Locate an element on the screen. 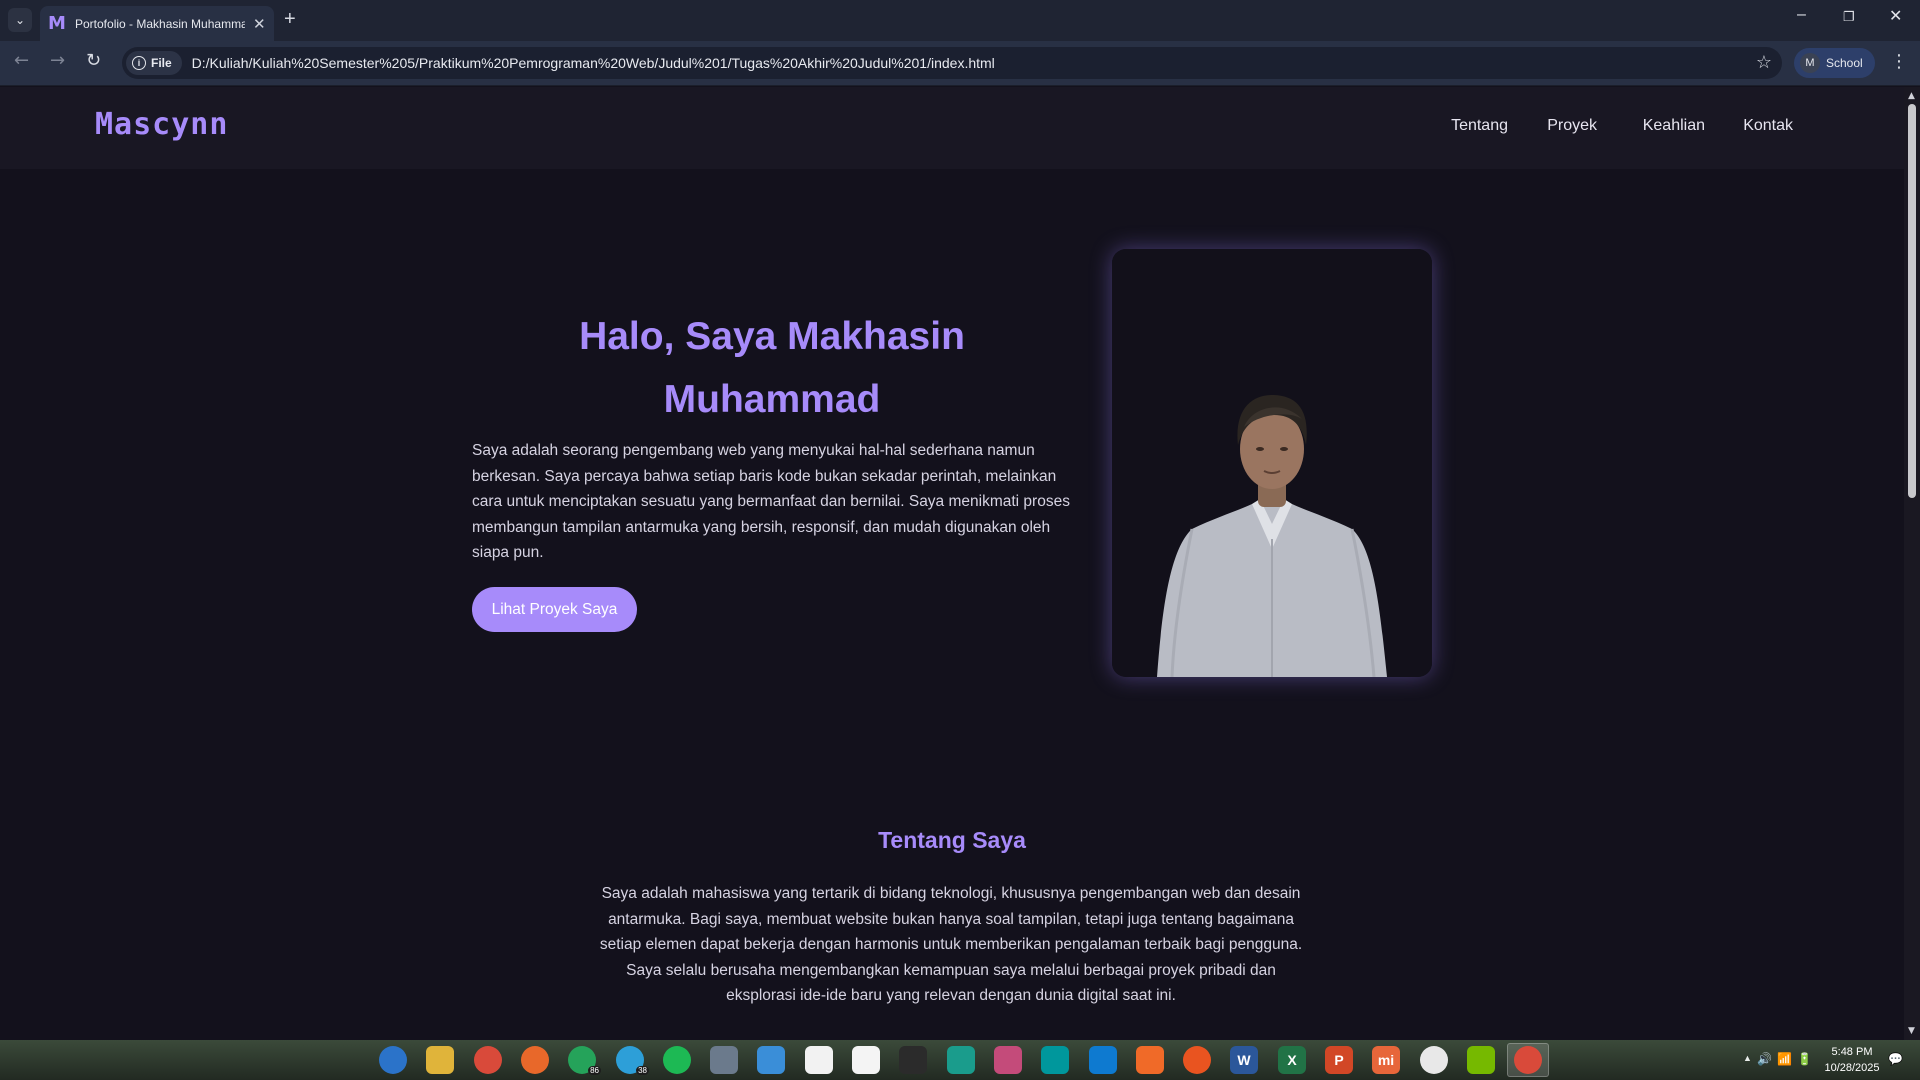  clock-date: 10/28/2025 is located at coordinates (1852, 1068).